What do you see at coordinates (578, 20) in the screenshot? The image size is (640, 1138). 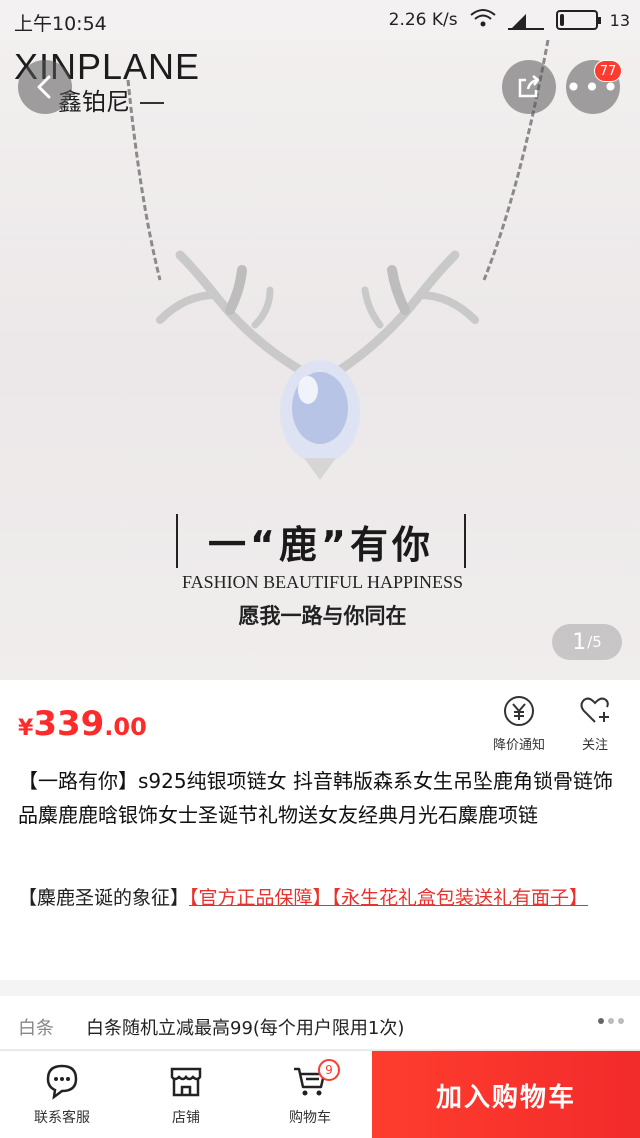 I see `battery-icon` at bounding box center [578, 20].